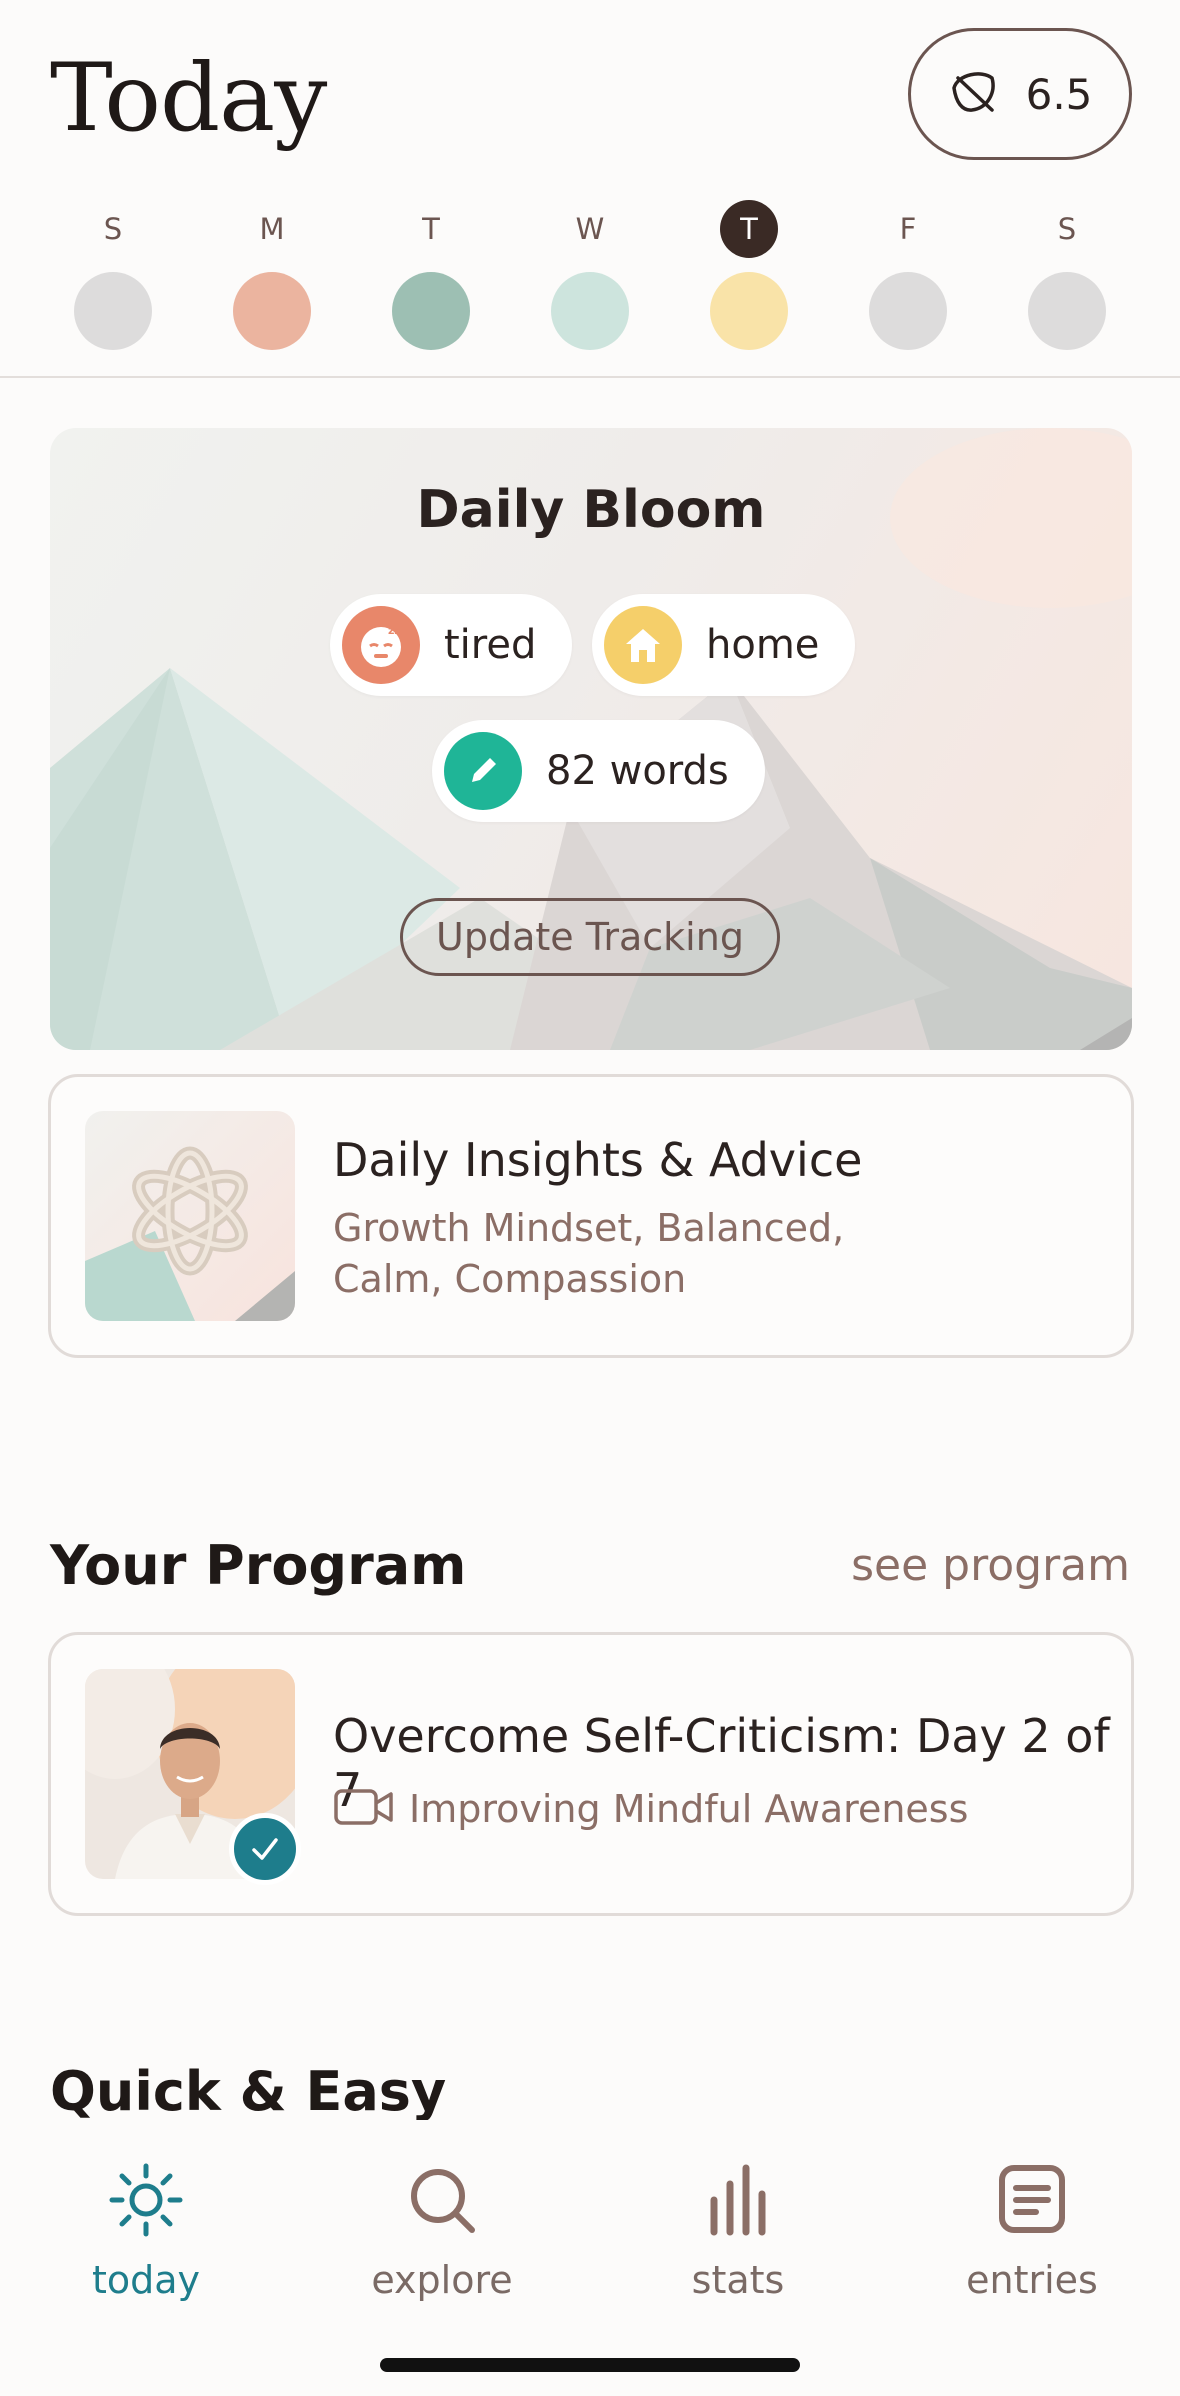 This screenshot has width=1180, height=2396. What do you see at coordinates (442, 2206) in the screenshot?
I see `search-icon` at bounding box center [442, 2206].